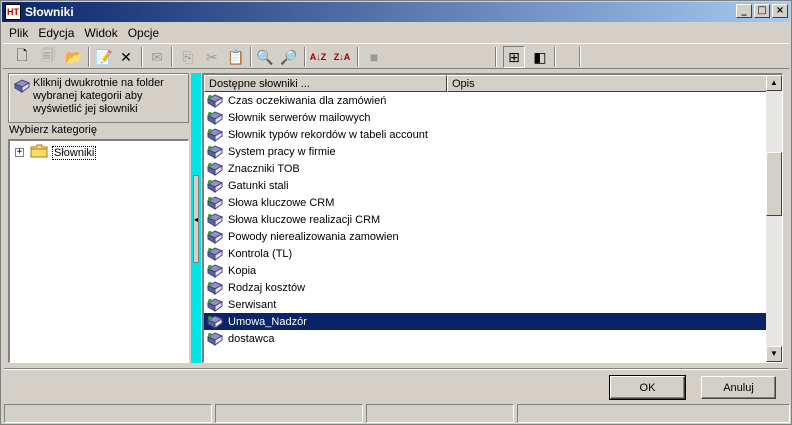  I want to click on title-bar: HT Słowniki _ □ ×, so click(396, 12).